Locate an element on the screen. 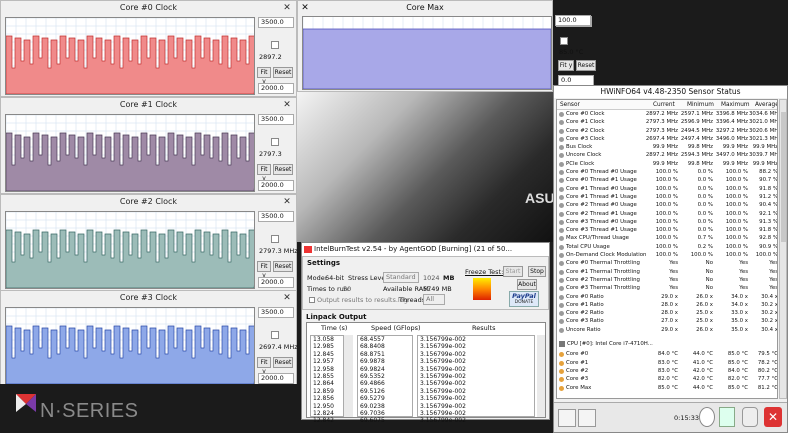  header-maximum: Maximum is located at coordinates (735, 105).